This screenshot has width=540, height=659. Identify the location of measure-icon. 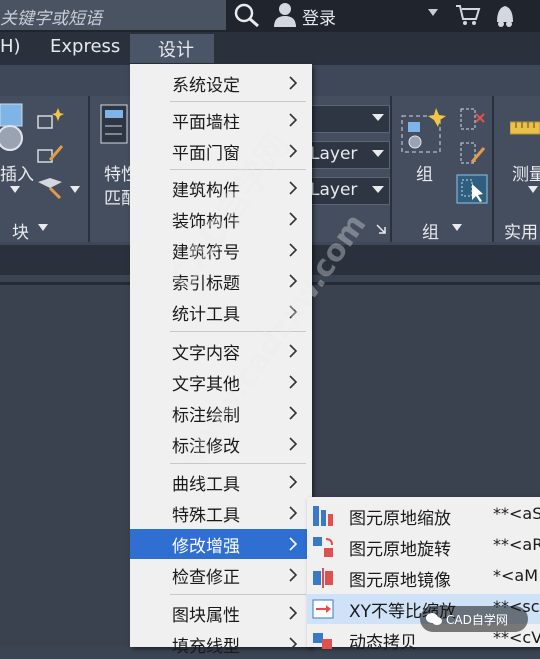
(525, 127).